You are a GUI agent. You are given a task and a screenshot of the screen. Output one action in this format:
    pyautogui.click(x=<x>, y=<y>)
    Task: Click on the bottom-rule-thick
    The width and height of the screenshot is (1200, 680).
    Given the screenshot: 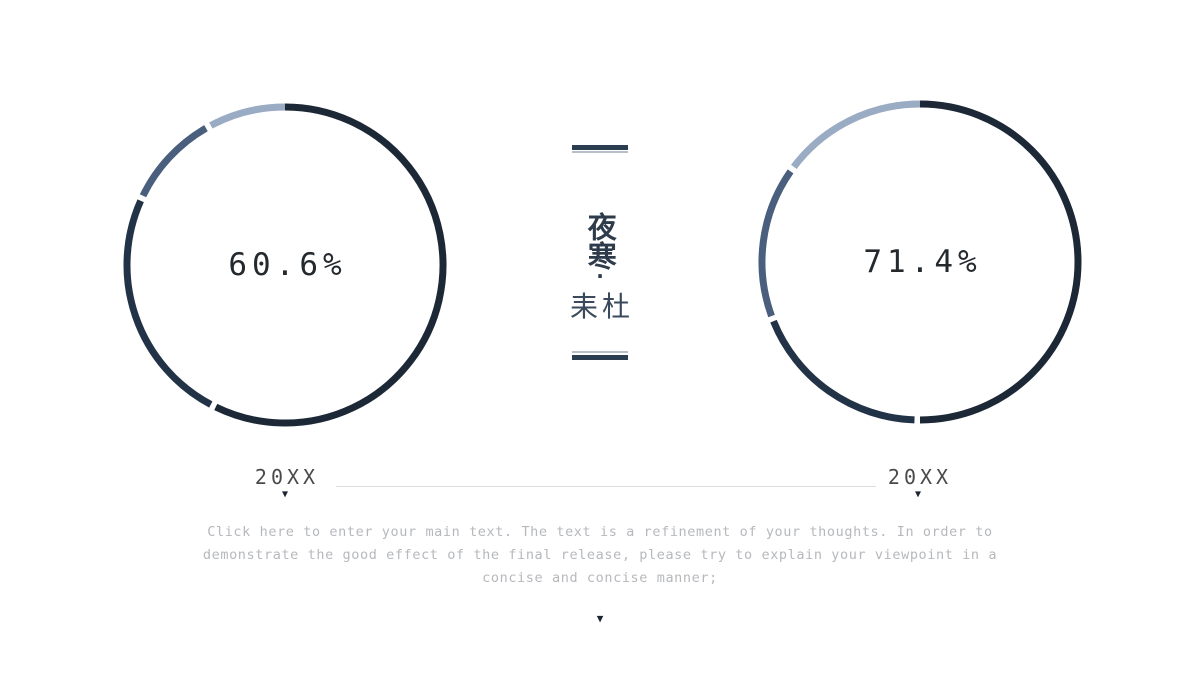 What is the action you would take?
    pyautogui.click(x=600, y=357)
    